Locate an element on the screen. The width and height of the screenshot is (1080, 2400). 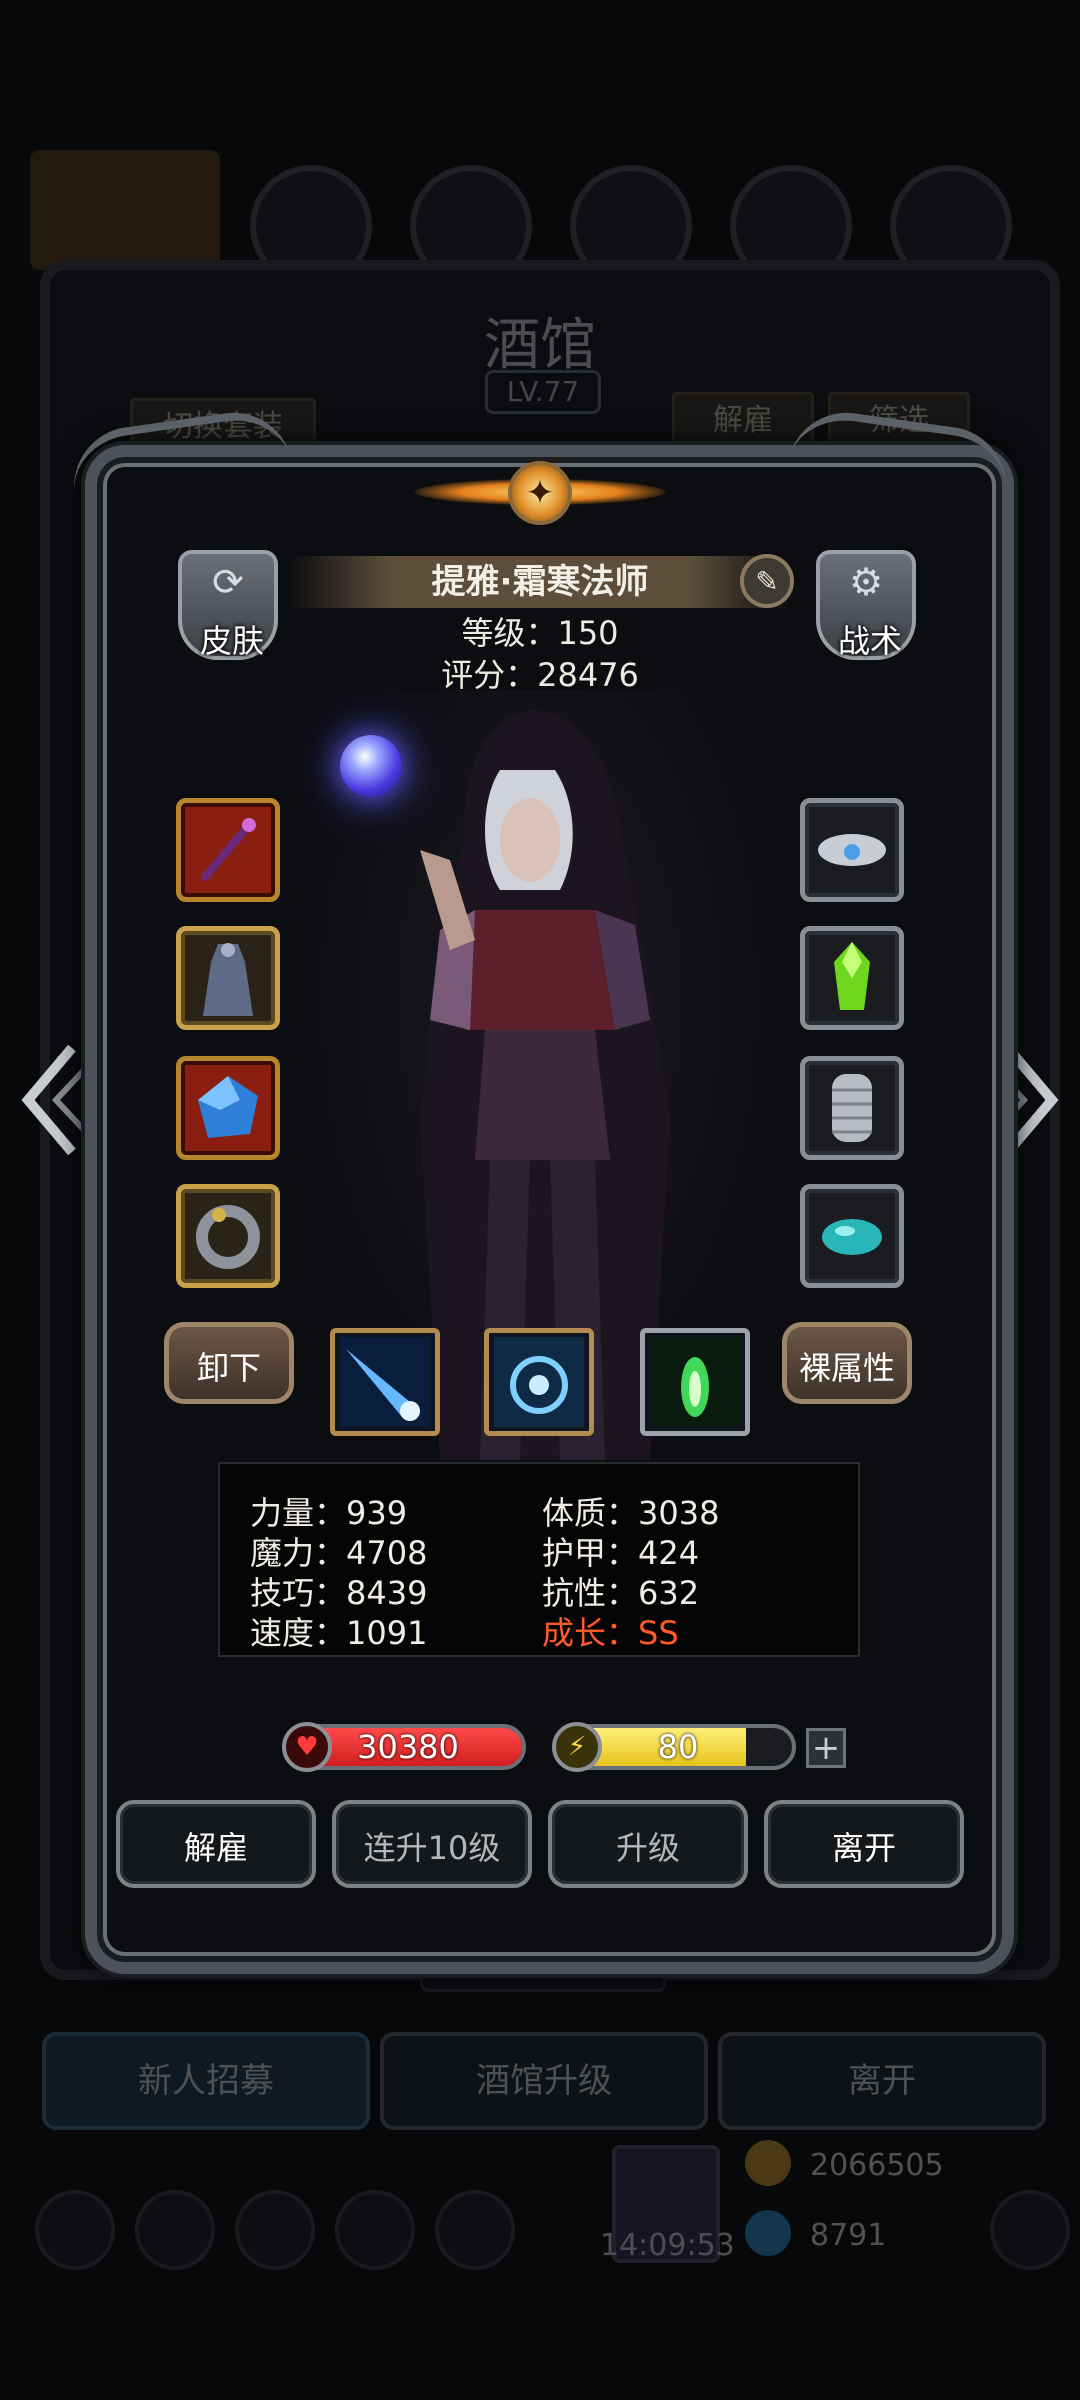
level-up-10-button: 连升10级 is located at coordinates (432, 1844).